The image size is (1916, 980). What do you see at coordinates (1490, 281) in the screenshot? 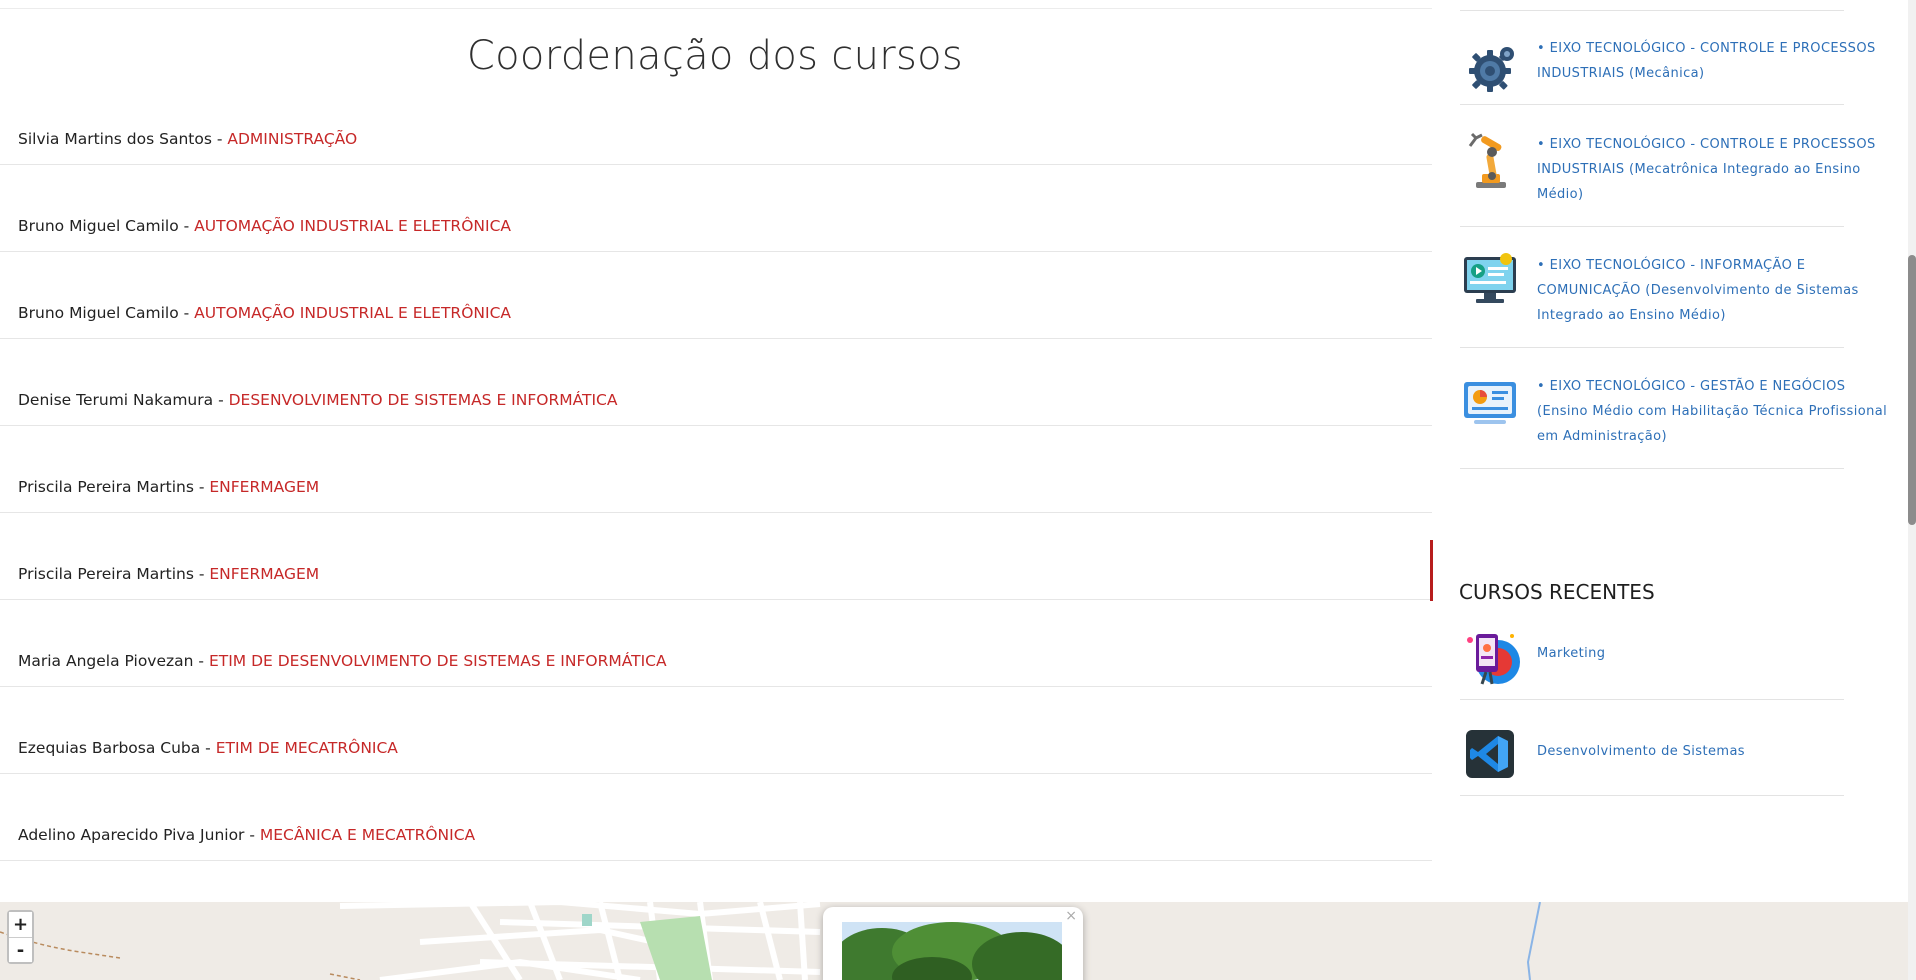
I see `computer-screen-icon` at bounding box center [1490, 281].